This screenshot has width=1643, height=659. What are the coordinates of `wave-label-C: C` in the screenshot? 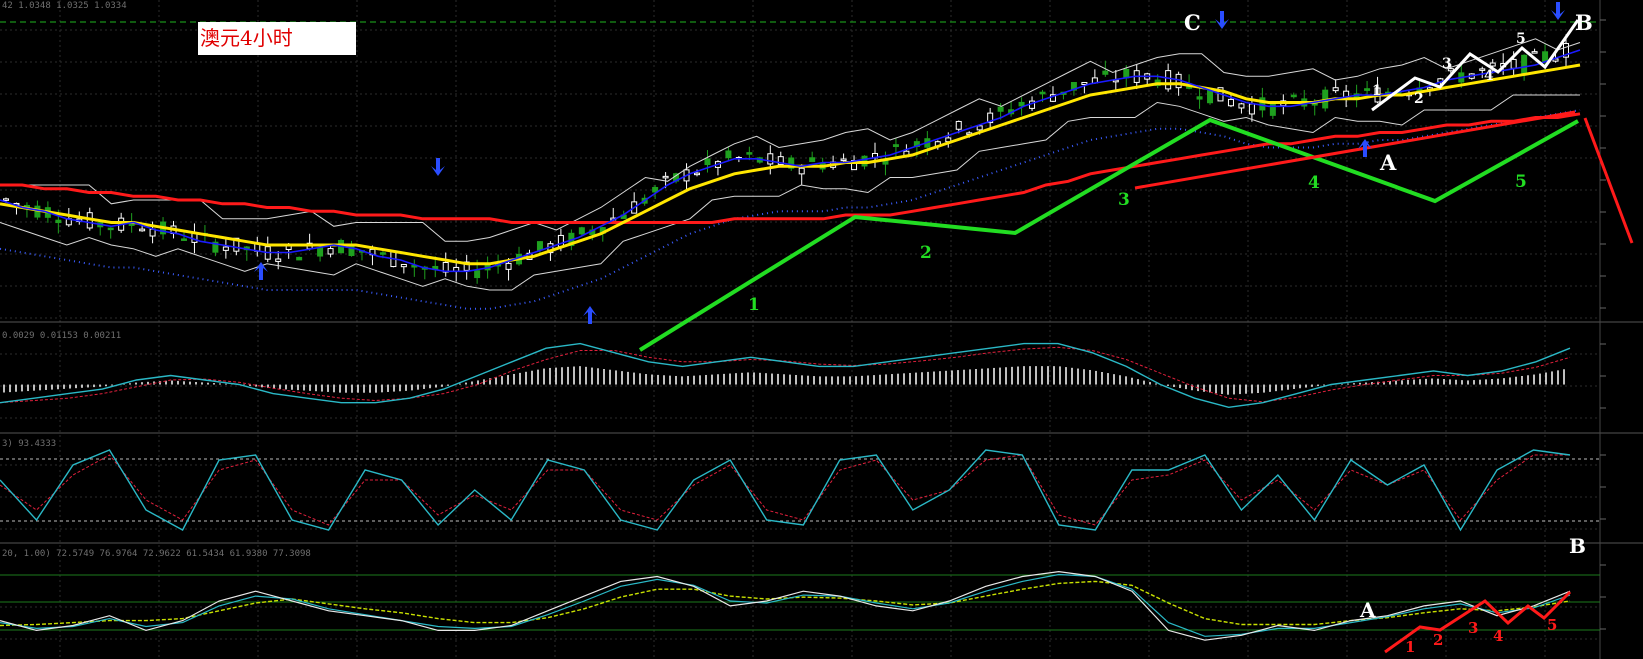 It's located at (1192, 22).